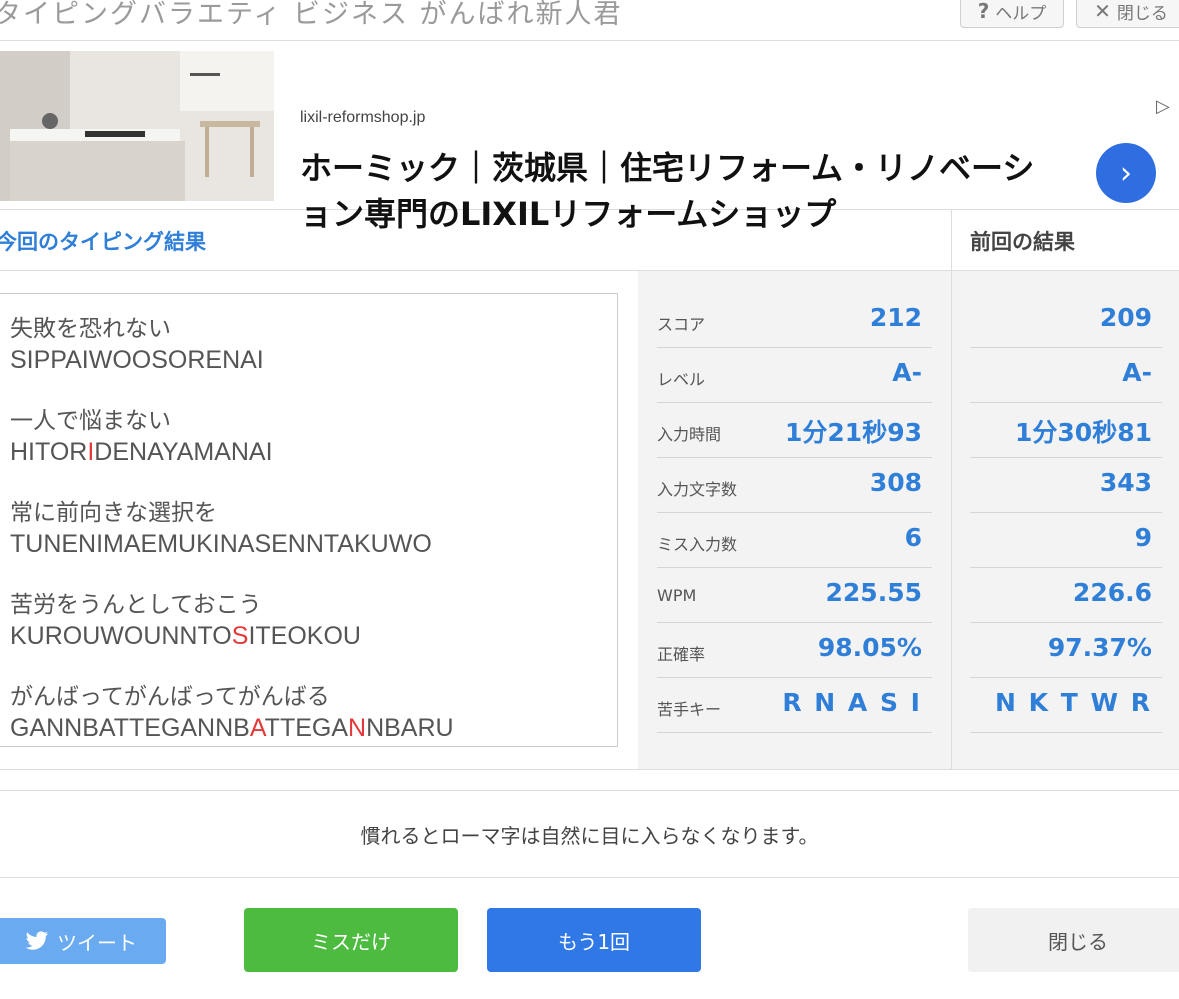 The width and height of the screenshot is (1179, 999). Describe the element at coordinates (1083, 432) in the screenshot. I see `stat-previous-value: 1分30秒81` at that location.